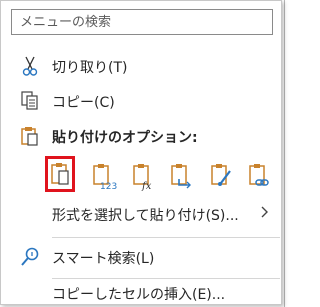 This screenshot has height=307, width=320. I want to click on paste-option-paste, so click(60, 174).